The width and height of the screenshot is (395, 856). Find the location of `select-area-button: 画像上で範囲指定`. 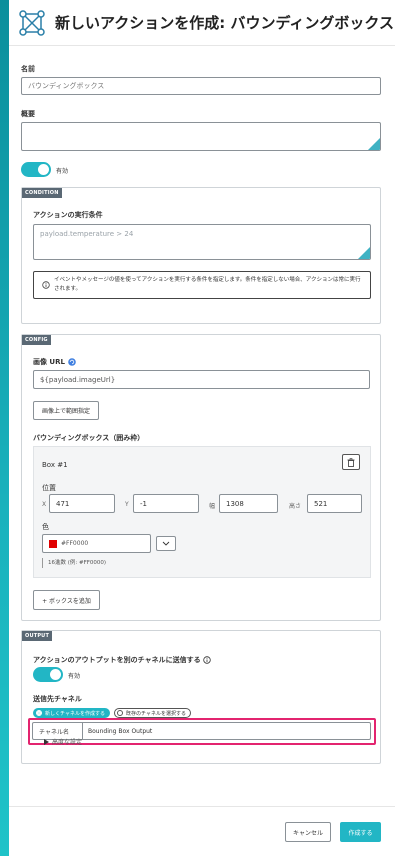

select-area-button: 画像上で範囲指定 is located at coordinates (66, 410).